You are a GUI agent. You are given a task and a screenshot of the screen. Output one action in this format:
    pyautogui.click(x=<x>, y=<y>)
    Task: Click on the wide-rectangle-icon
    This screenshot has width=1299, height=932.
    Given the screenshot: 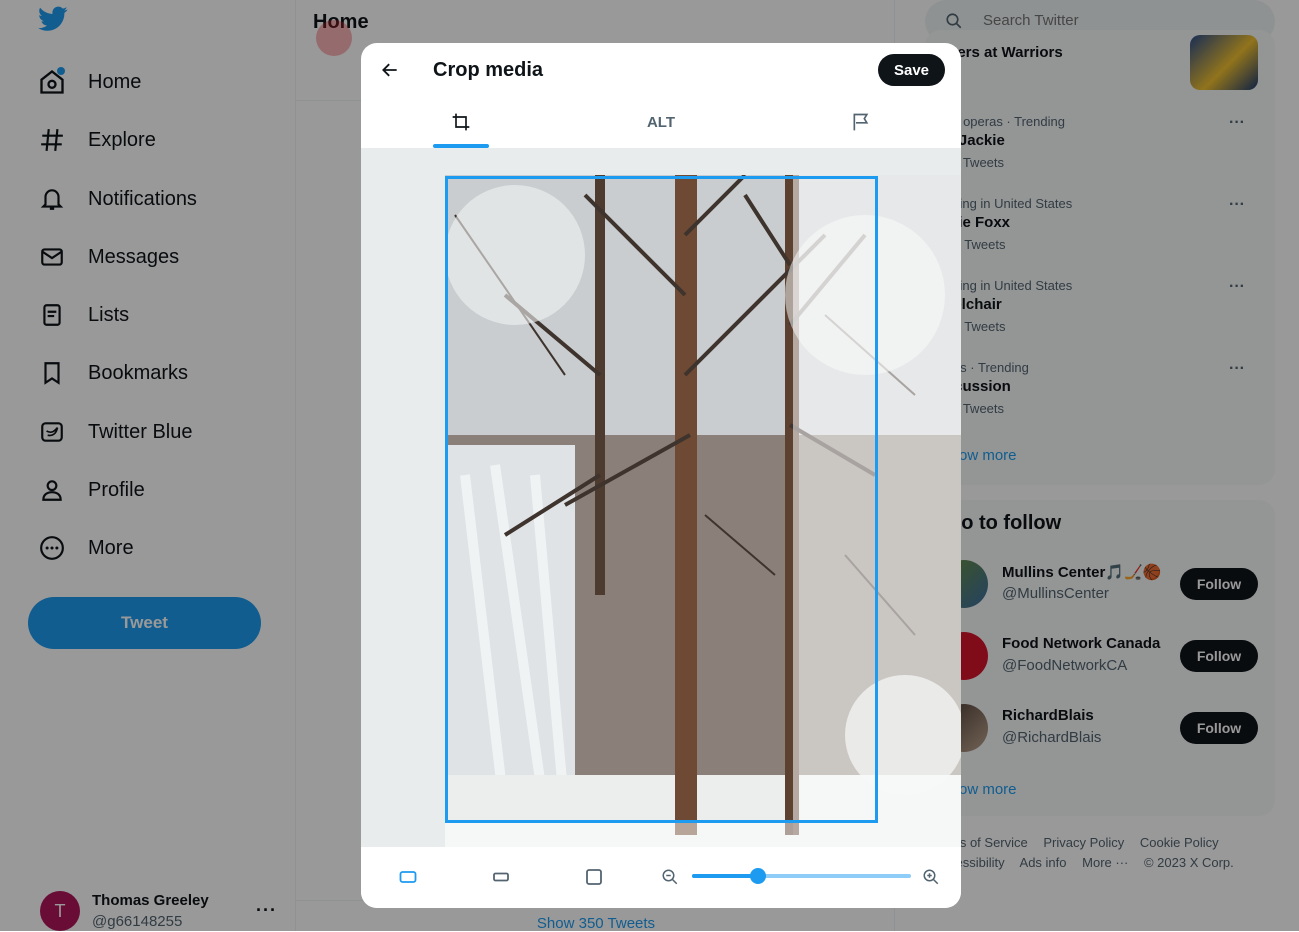 What is the action you would take?
    pyautogui.click(x=501, y=877)
    